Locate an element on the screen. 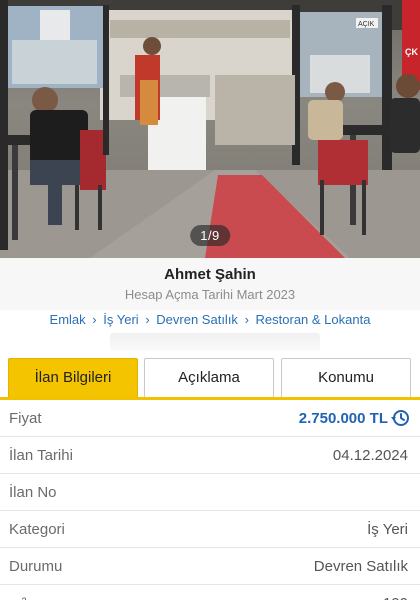  detail-label: Kategori is located at coordinates (37, 529).